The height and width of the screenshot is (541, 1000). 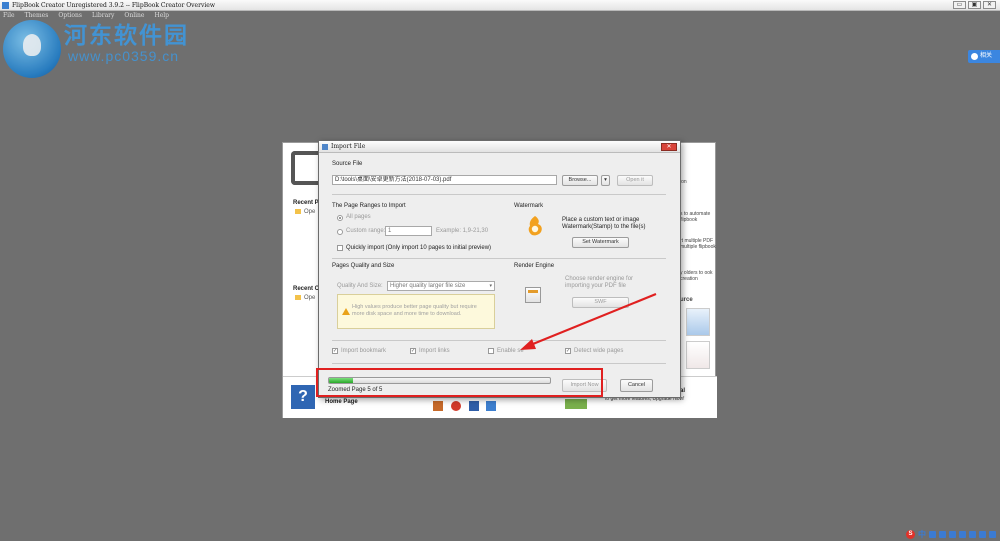 I want to click on user-icon, so click(x=972, y=534).